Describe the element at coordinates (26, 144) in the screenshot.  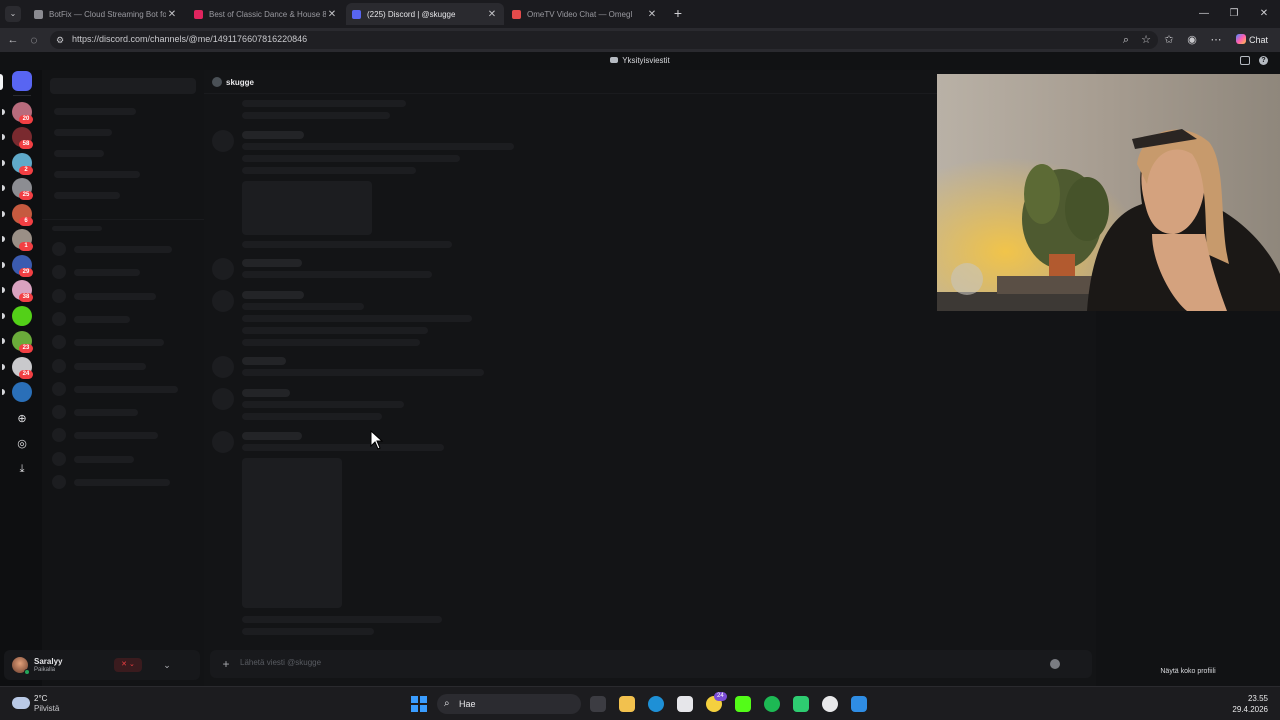
I see `server-mention-badge: 58` at that location.